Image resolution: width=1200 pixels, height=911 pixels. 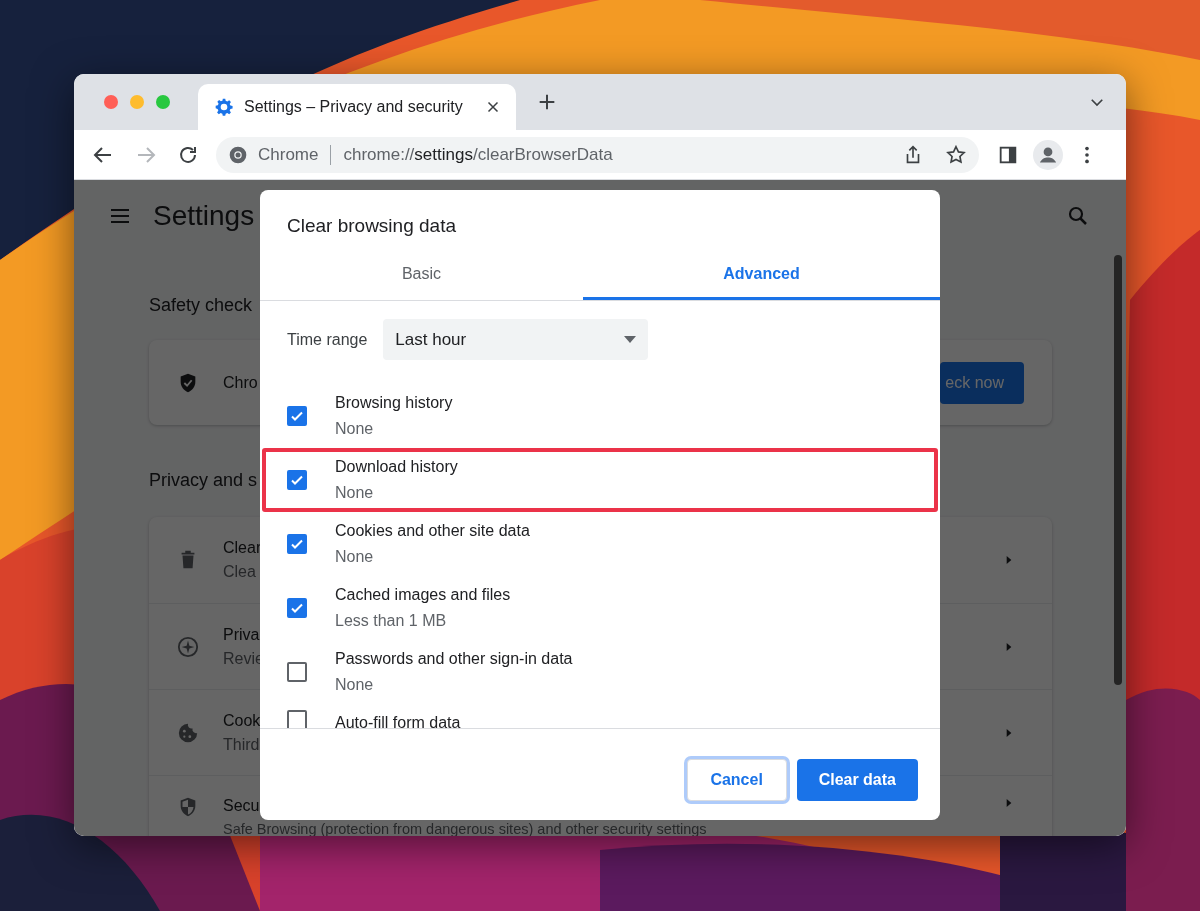 I want to click on caret-down-icon, so click(x=630, y=339).